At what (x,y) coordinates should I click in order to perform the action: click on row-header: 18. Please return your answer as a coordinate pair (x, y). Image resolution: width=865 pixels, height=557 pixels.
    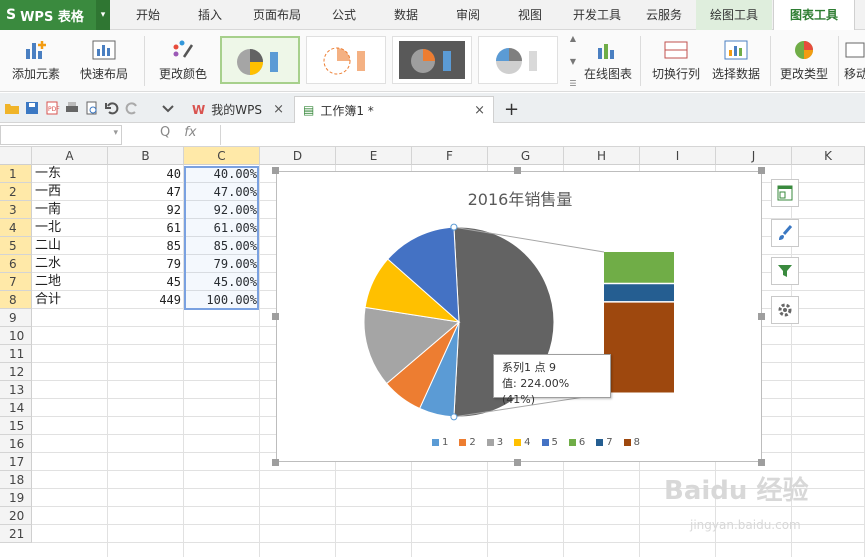
    Looking at the image, I should click on (16, 480).